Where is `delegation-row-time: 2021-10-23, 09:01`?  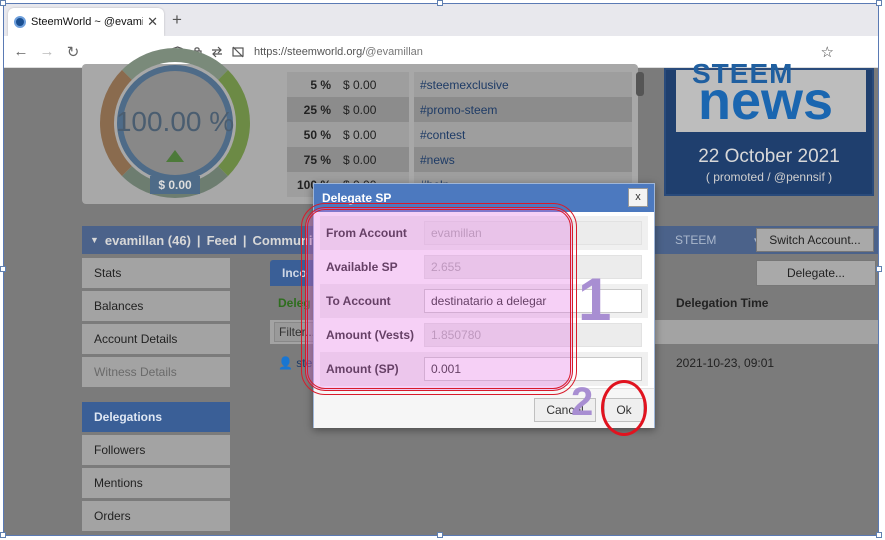
delegation-row-time: 2021-10-23, 09:01 is located at coordinates (725, 363).